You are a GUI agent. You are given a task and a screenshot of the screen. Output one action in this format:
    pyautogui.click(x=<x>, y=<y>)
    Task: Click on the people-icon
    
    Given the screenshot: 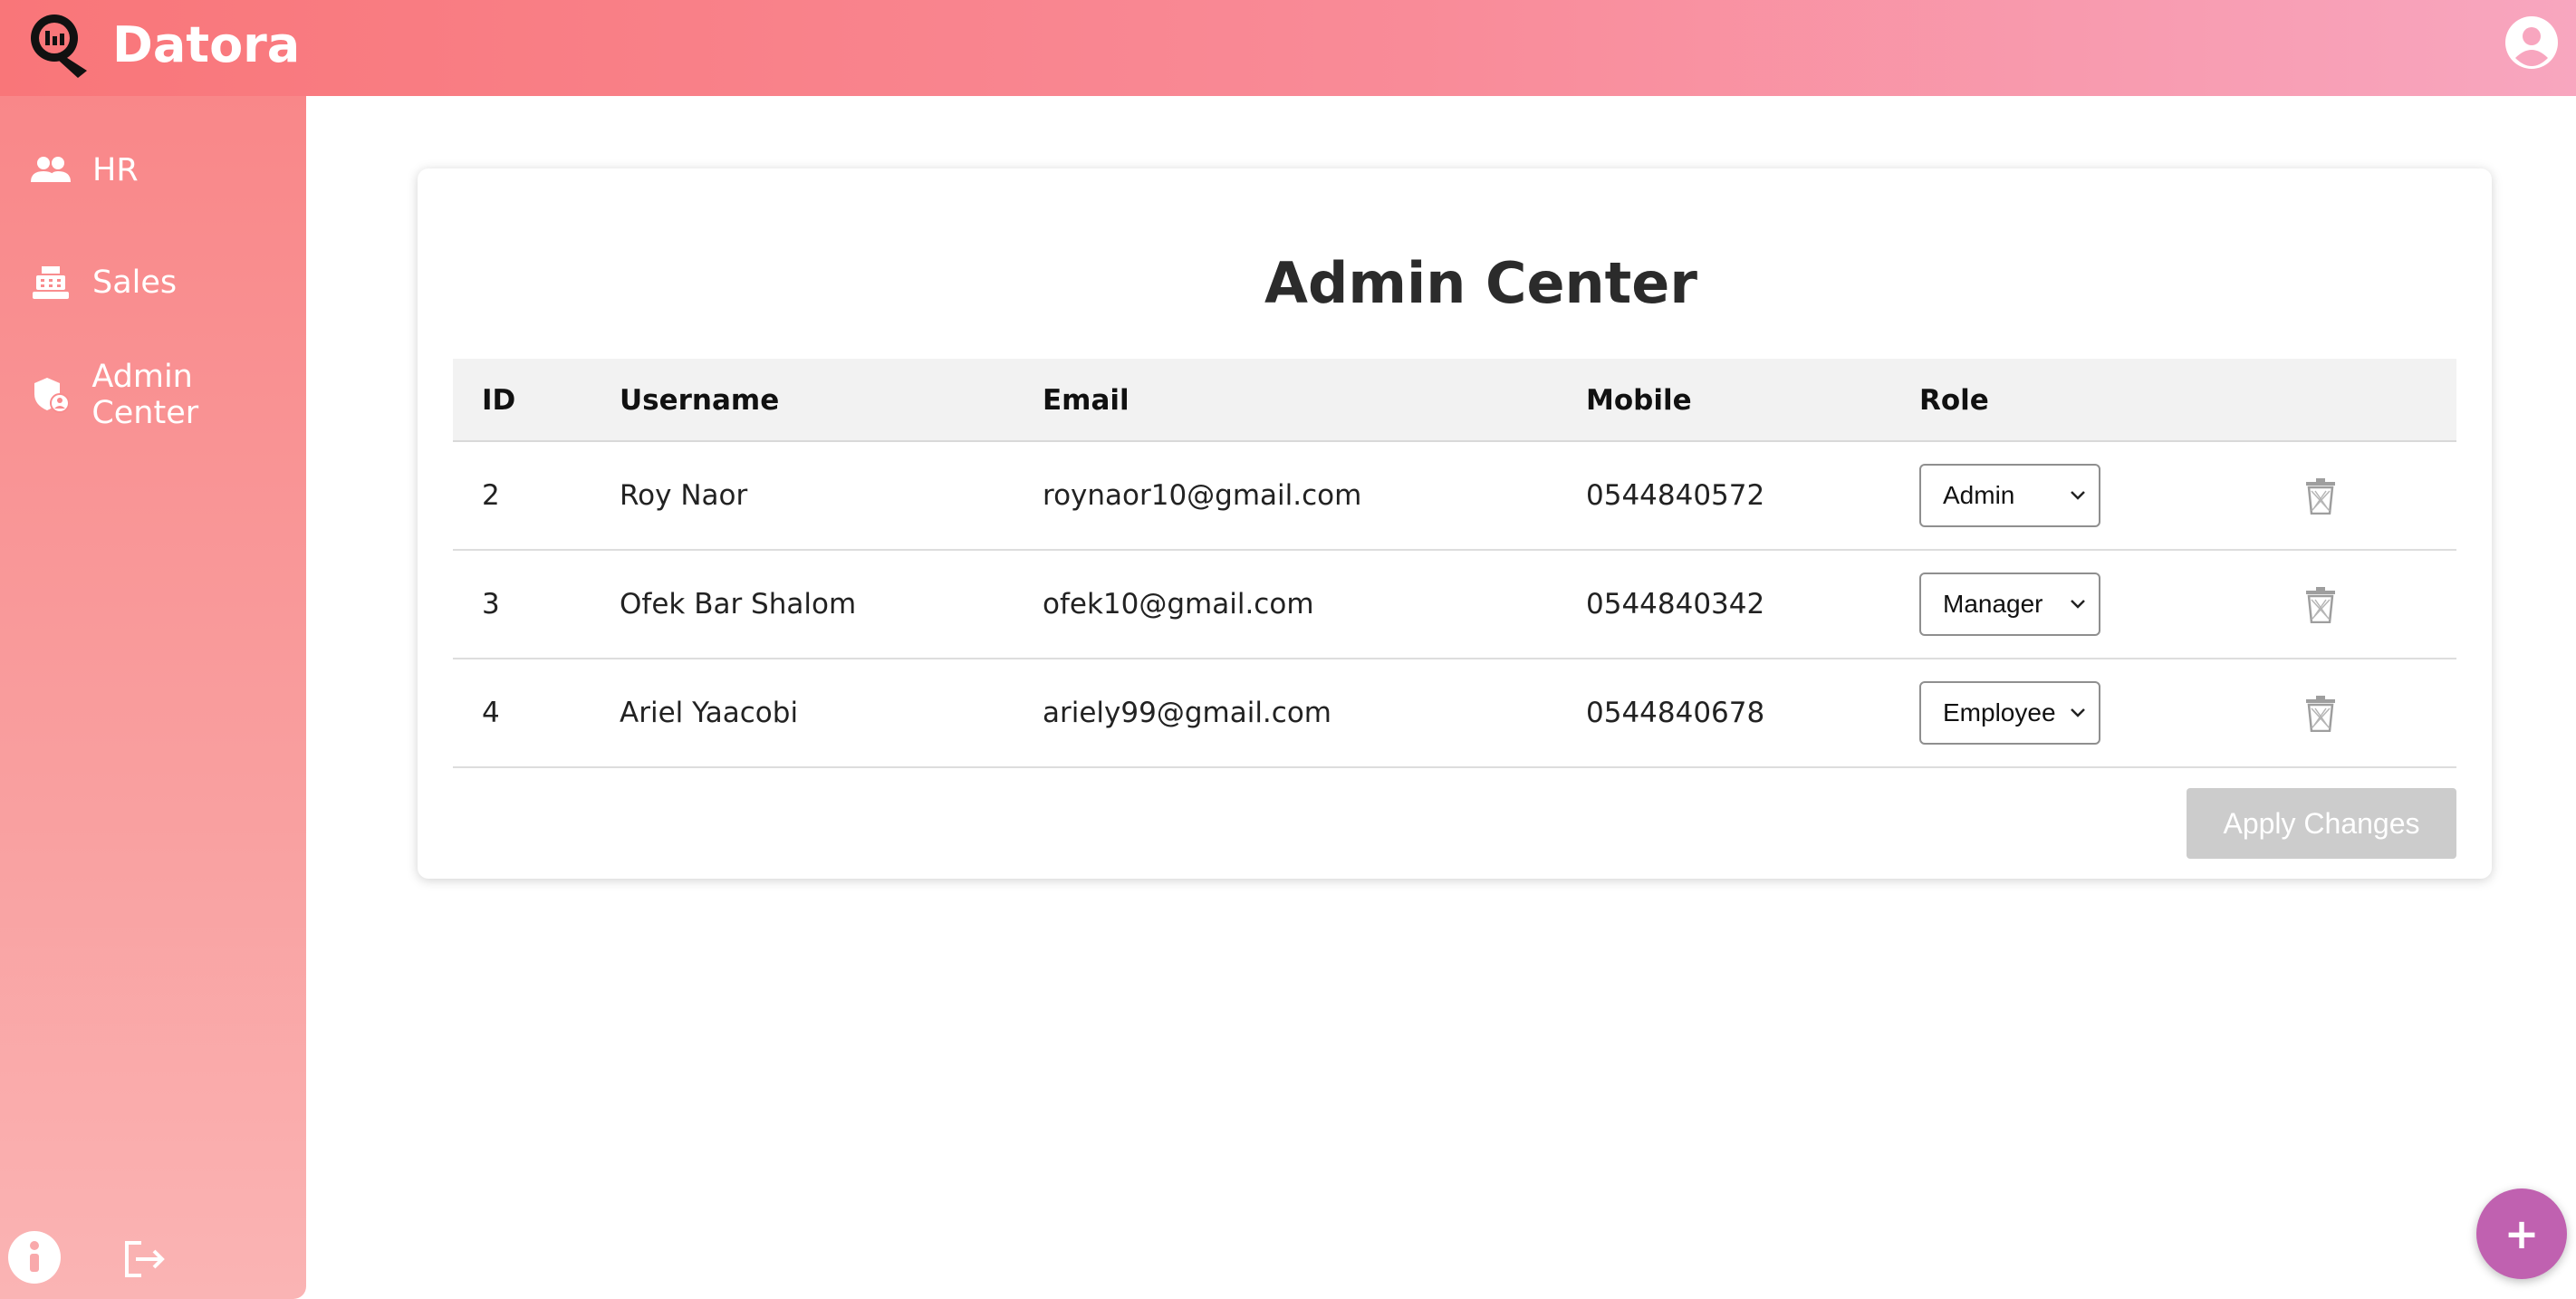 What is the action you would take?
    pyautogui.click(x=51, y=170)
    